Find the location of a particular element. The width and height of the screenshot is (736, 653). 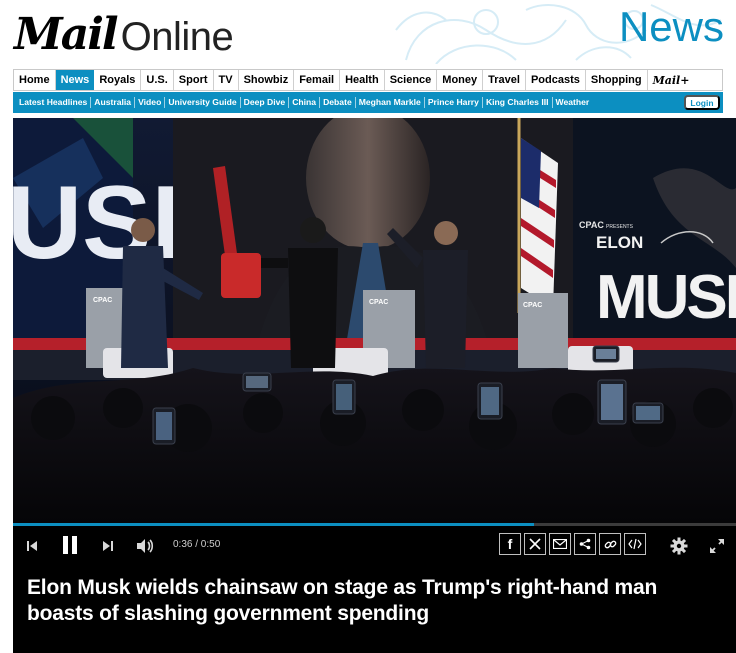

share-button is located at coordinates (585, 544).